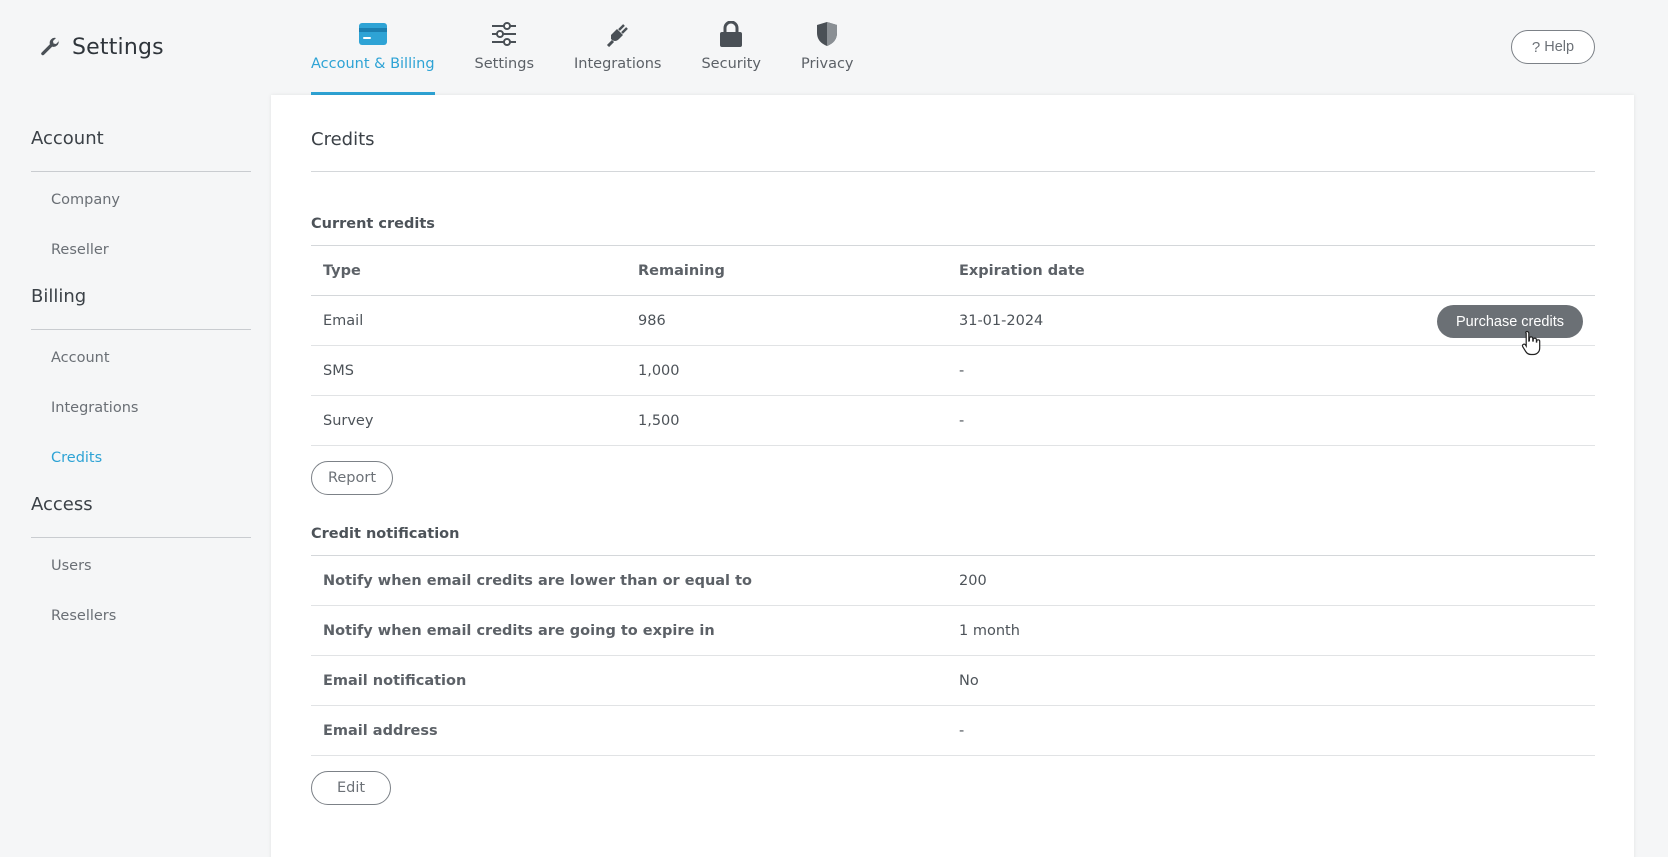  I want to click on column-header-remaining: Remaining, so click(681, 270).